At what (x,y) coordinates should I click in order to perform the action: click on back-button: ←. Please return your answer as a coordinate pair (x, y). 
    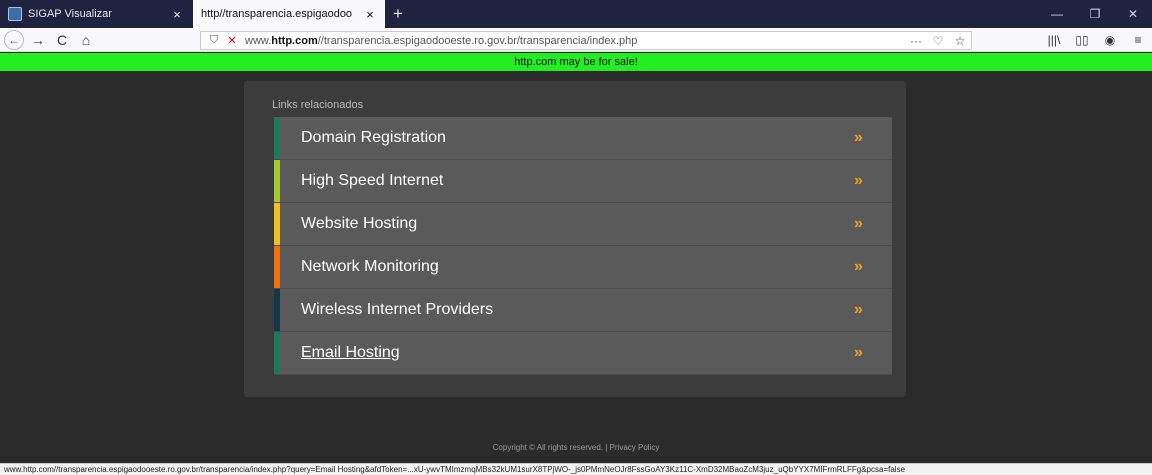
    Looking at the image, I should click on (14, 39).